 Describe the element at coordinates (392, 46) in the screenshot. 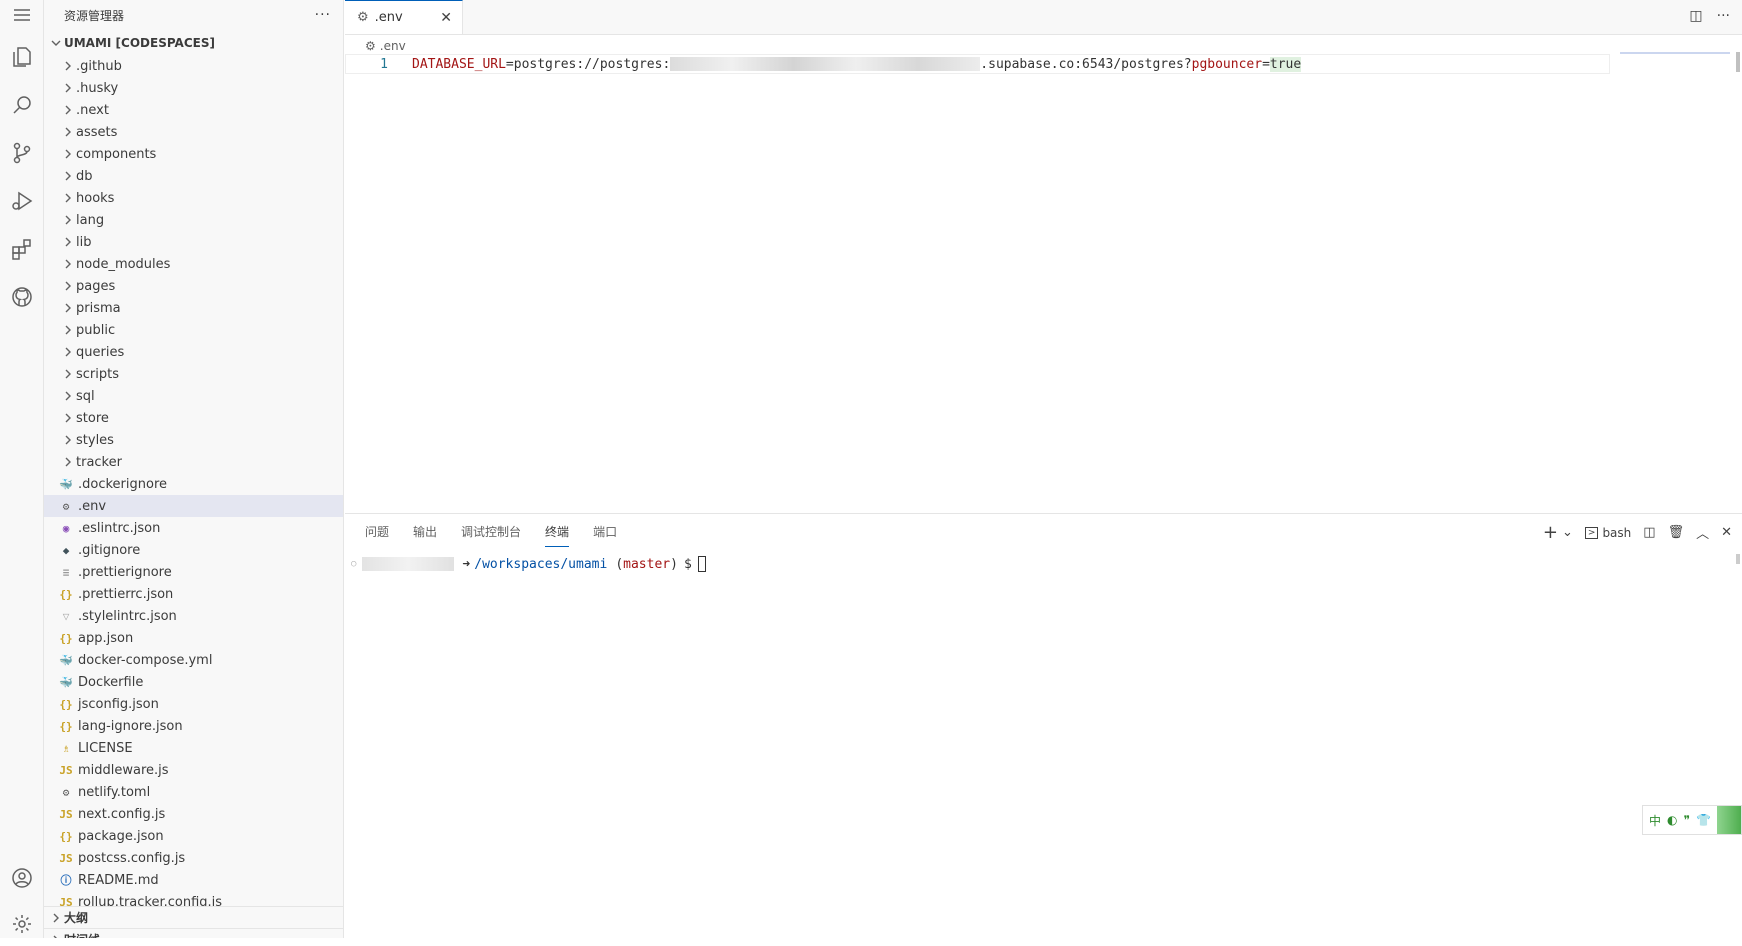

I see `breadcrumb-file: .env` at that location.